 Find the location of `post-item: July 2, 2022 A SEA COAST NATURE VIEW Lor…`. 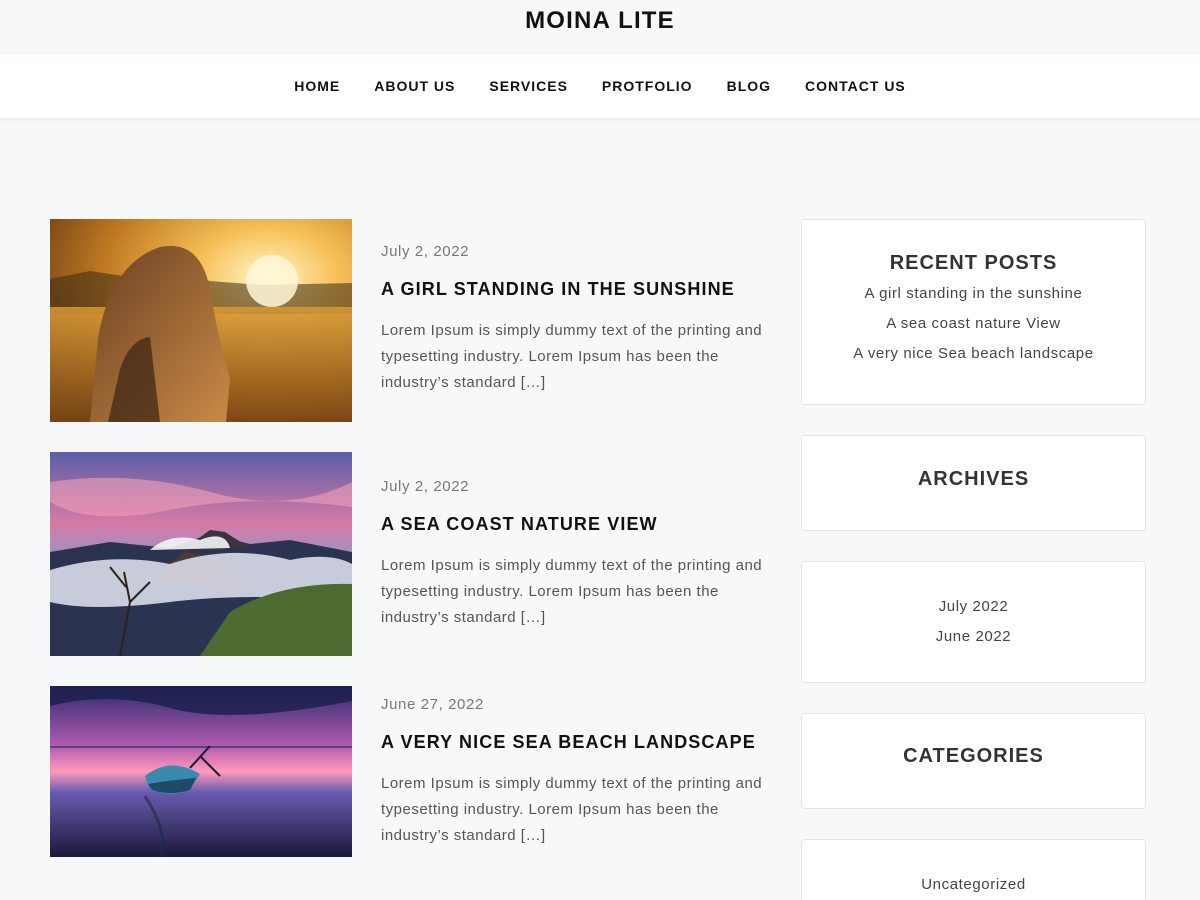

post-item: July 2, 2022 A SEA COAST NATURE VIEW Lor… is located at coordinates (407, 554).